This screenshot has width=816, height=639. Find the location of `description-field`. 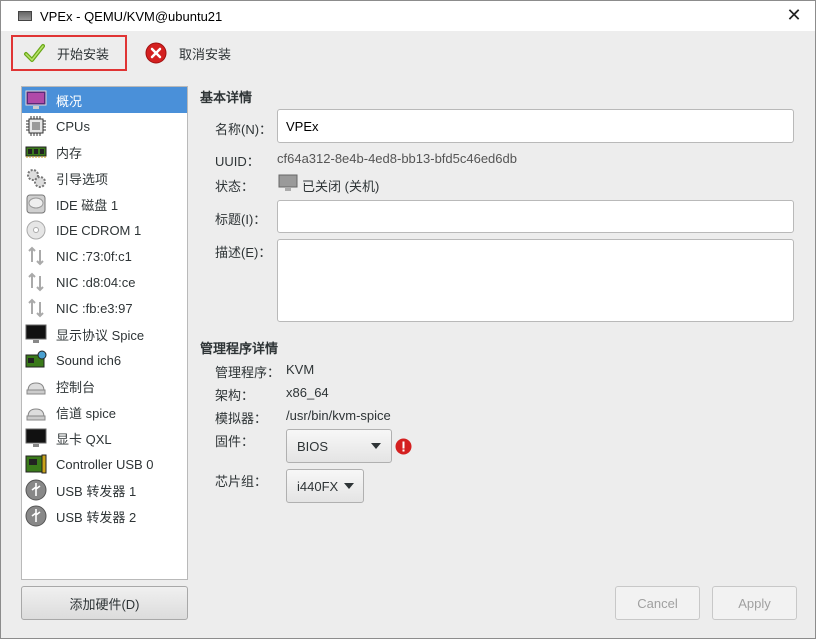

description-field is located at coordinates (535, 280).